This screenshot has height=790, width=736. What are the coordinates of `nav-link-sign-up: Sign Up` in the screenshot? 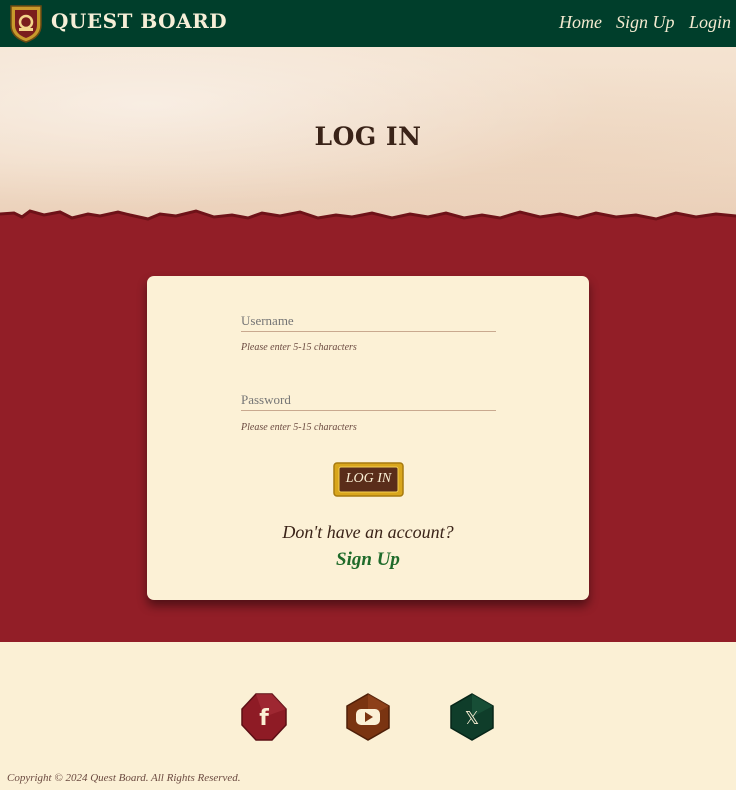 It's located at (645, 22).